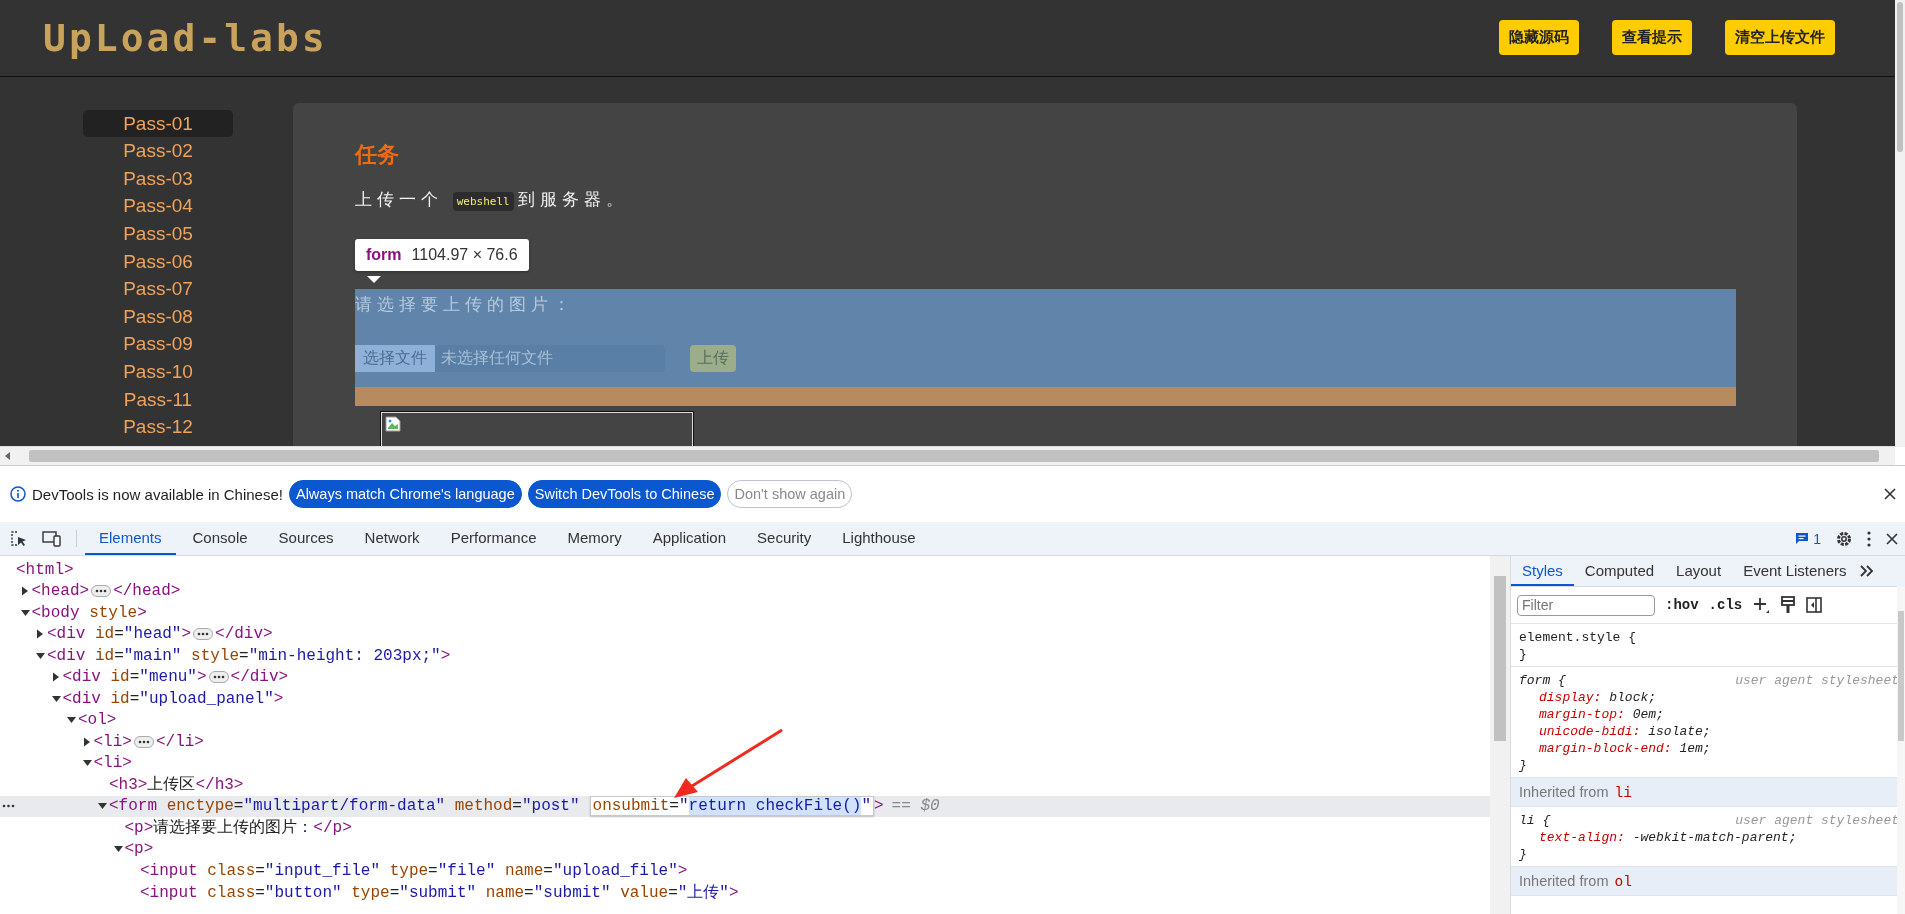  Describe the element at coordinates (119, 634) in the screenshot. I see `element-tag: <div id="head">` at that location.